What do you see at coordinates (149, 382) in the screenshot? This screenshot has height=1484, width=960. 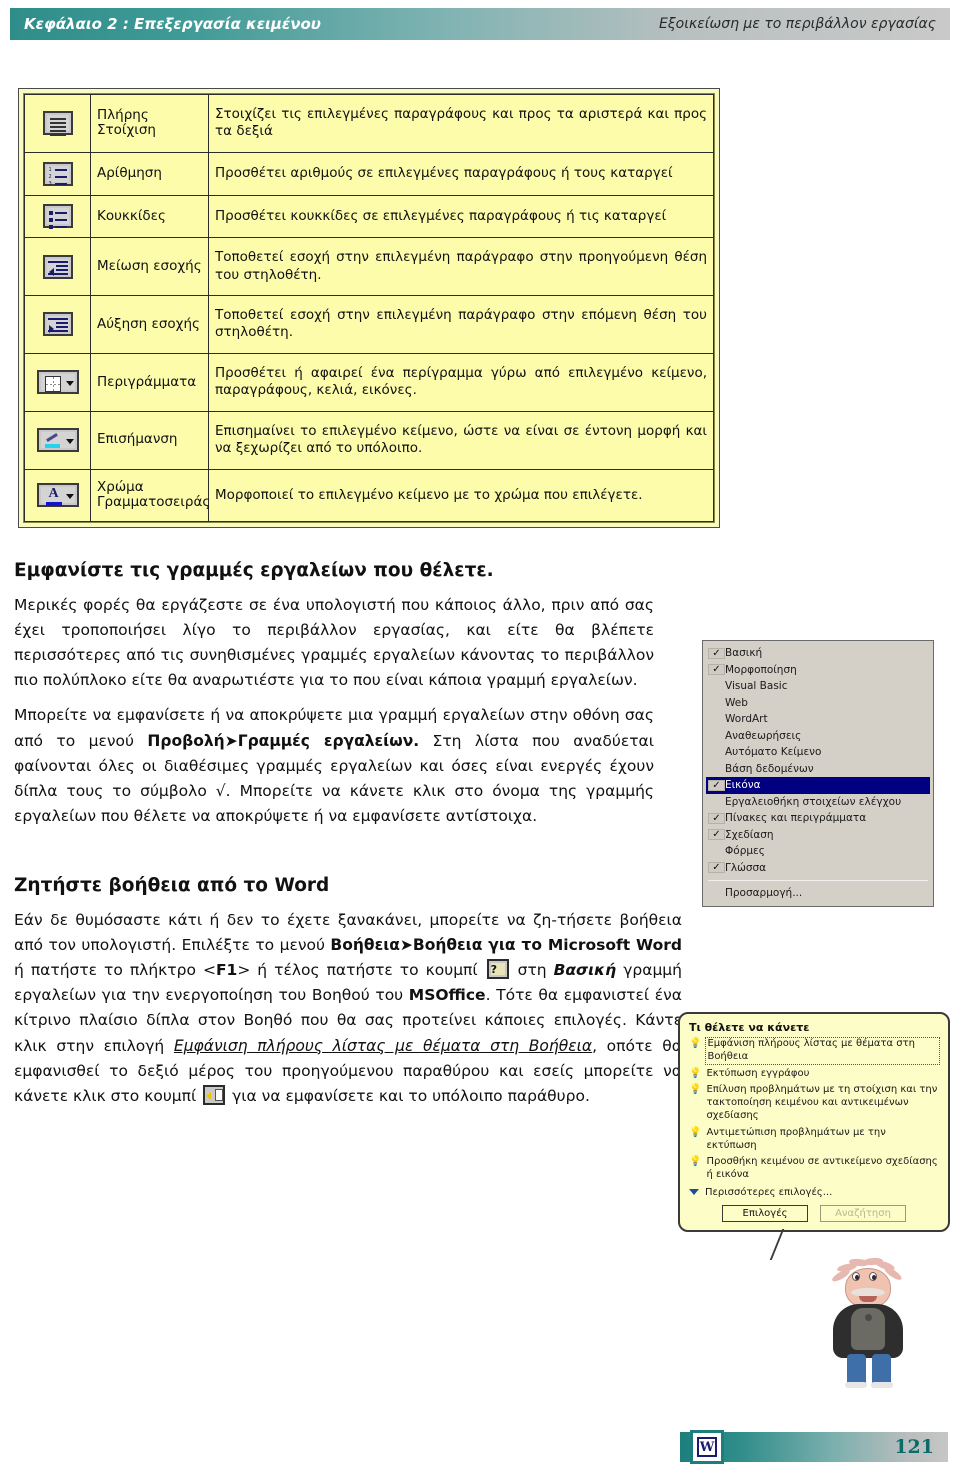 I see `table-cell-name: Περιγράμματα` at bounding box center [149, 382].